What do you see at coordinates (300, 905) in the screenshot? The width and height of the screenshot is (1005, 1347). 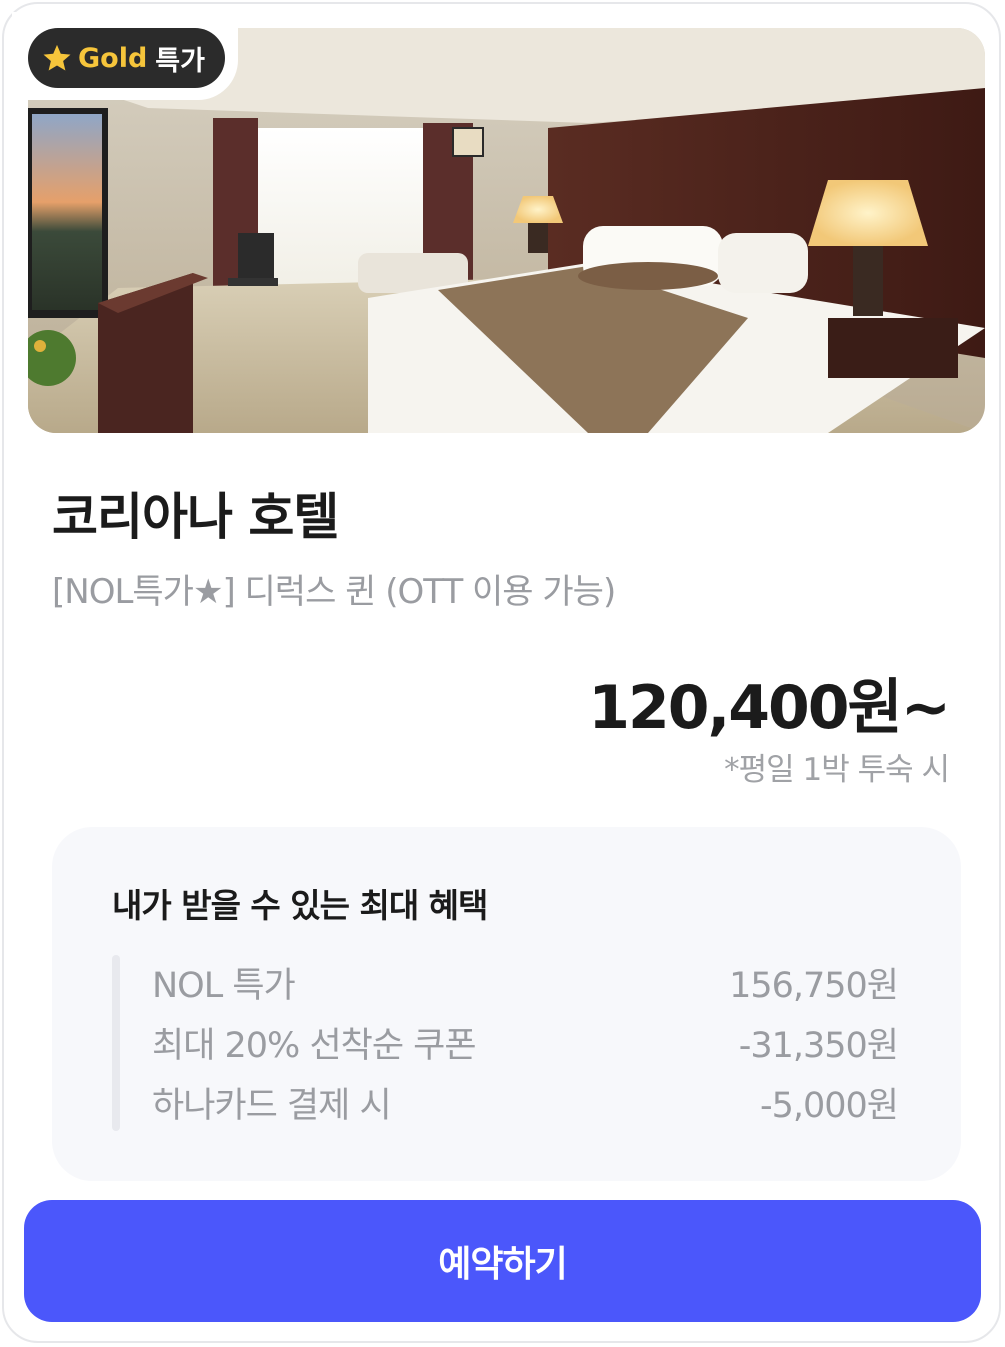 I see `benefit-title: 내가 받을 수 있는 최대 혜택` at bounding box center [300, 905].